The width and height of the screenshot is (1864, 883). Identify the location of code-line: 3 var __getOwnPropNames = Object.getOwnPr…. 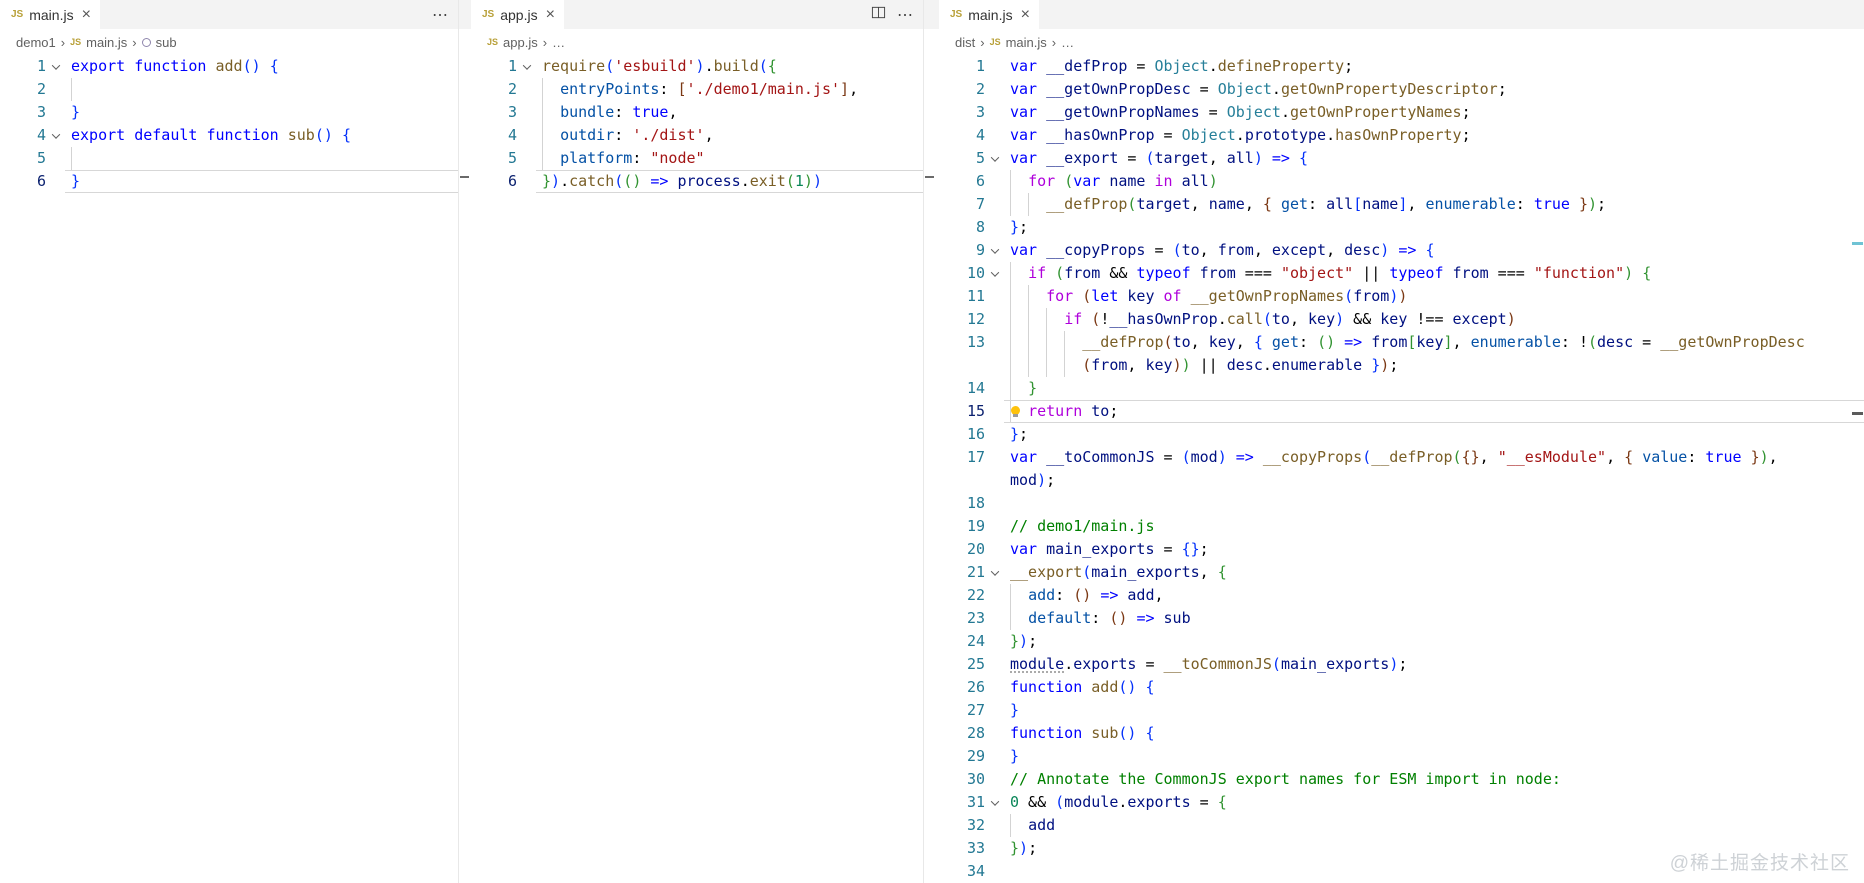
(1401, 112).